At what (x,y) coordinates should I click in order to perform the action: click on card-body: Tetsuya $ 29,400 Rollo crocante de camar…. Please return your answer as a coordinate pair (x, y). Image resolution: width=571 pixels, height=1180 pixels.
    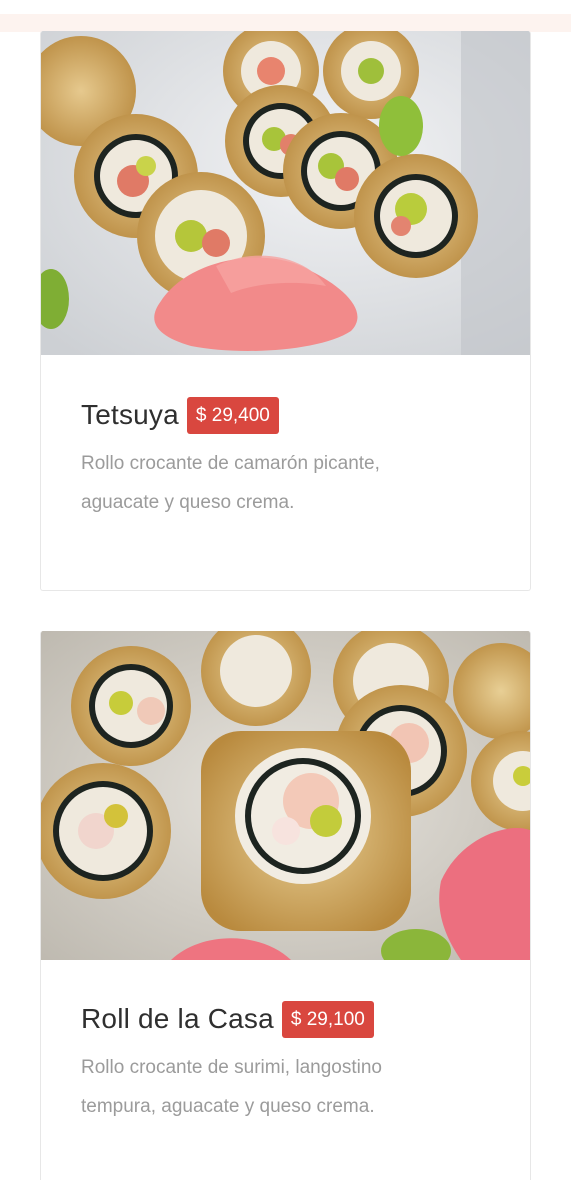
    Looking at the image, I should click on (285, 438).